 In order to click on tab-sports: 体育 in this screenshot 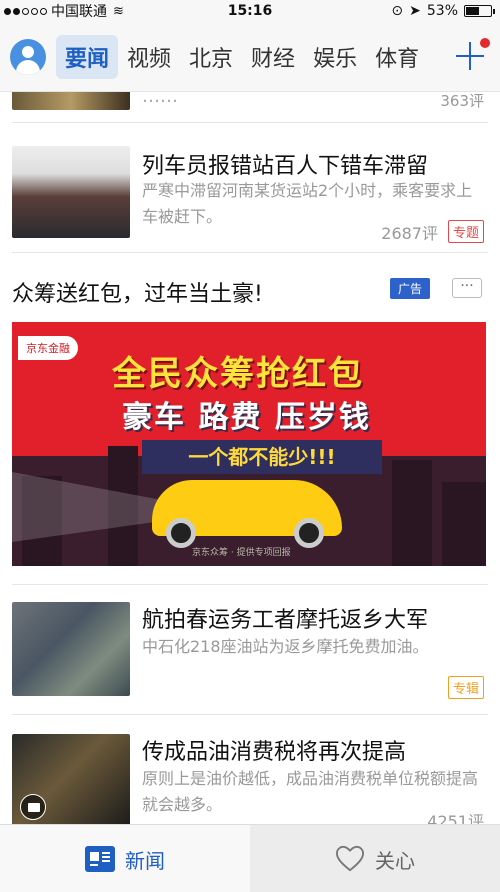, I will do `click(397, 57)`.